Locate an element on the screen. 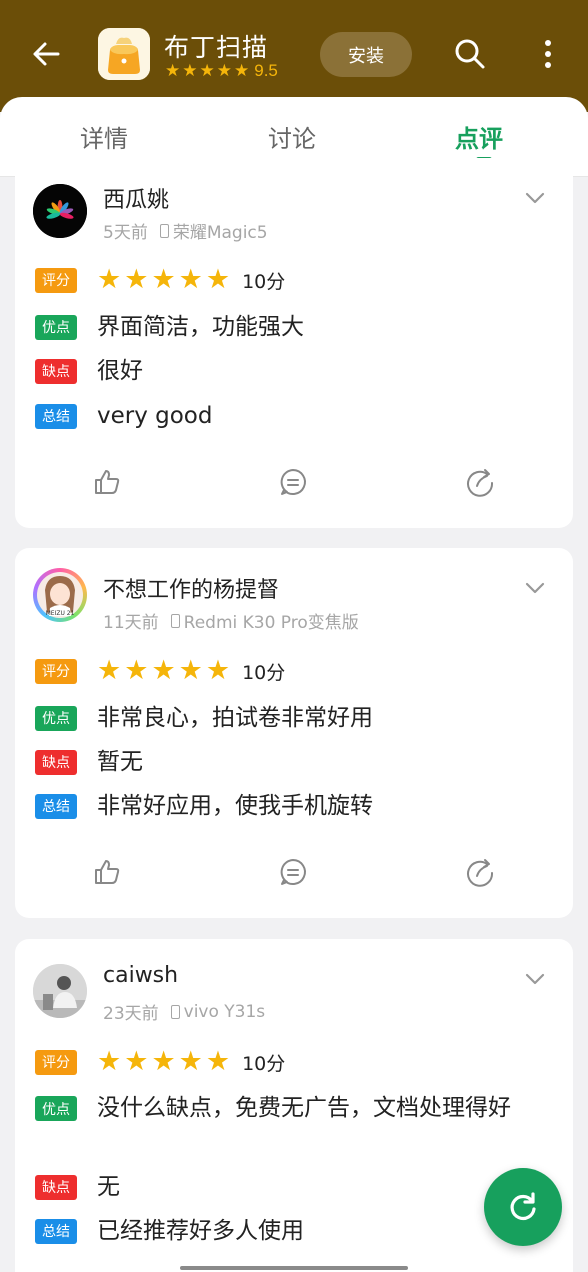  review-time: 5天前 is located at coordinates (125, 233).